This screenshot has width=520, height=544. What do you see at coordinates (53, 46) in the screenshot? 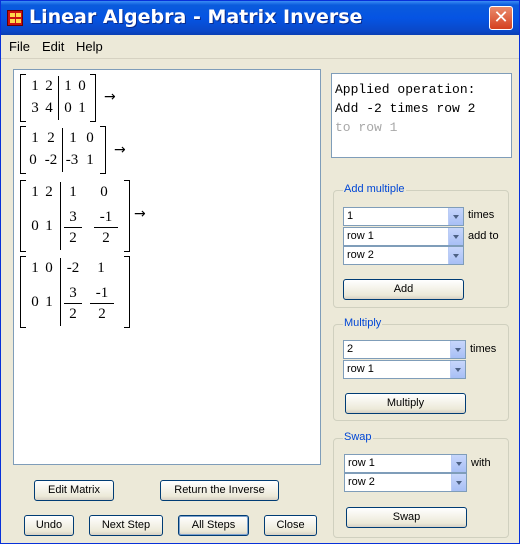
I see `menu-edit: Edit` at bounding box center [53, 46].